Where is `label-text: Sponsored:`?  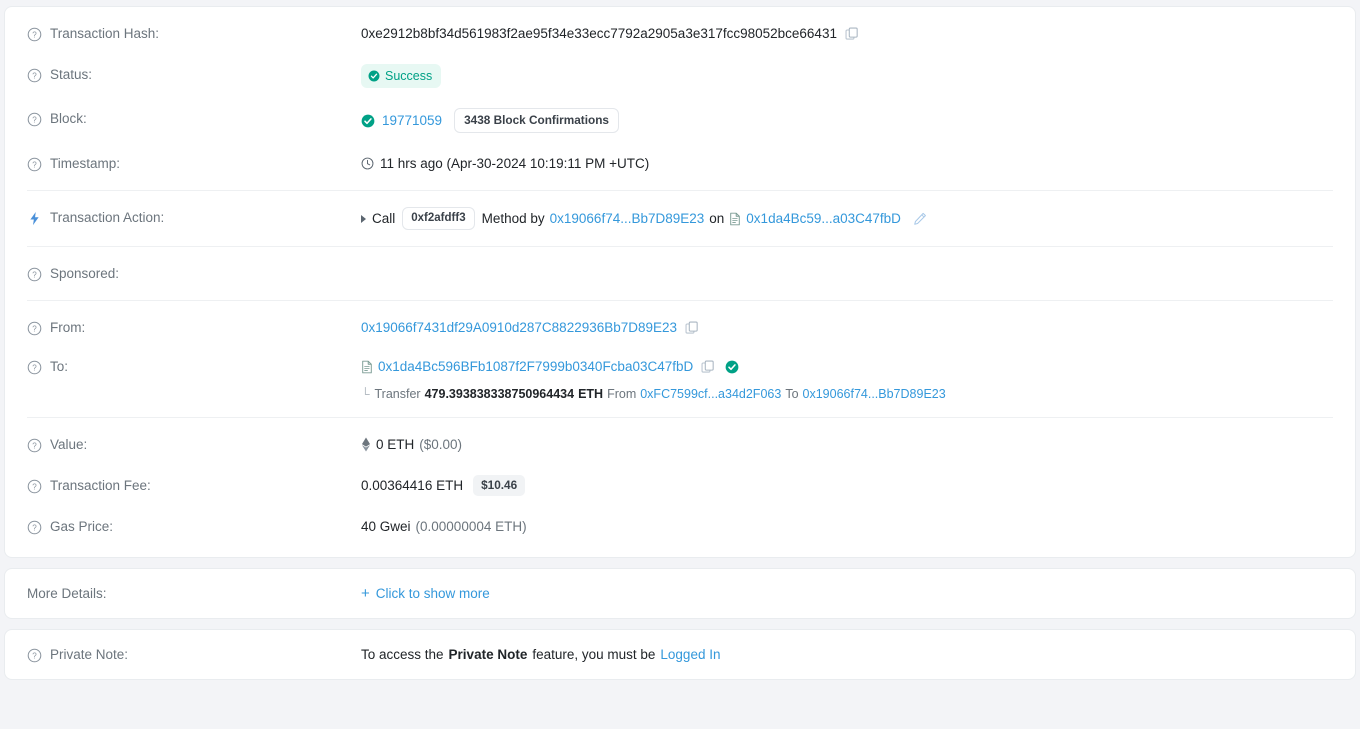 label-text: Sponsored: is located at coordinates (85, 273).